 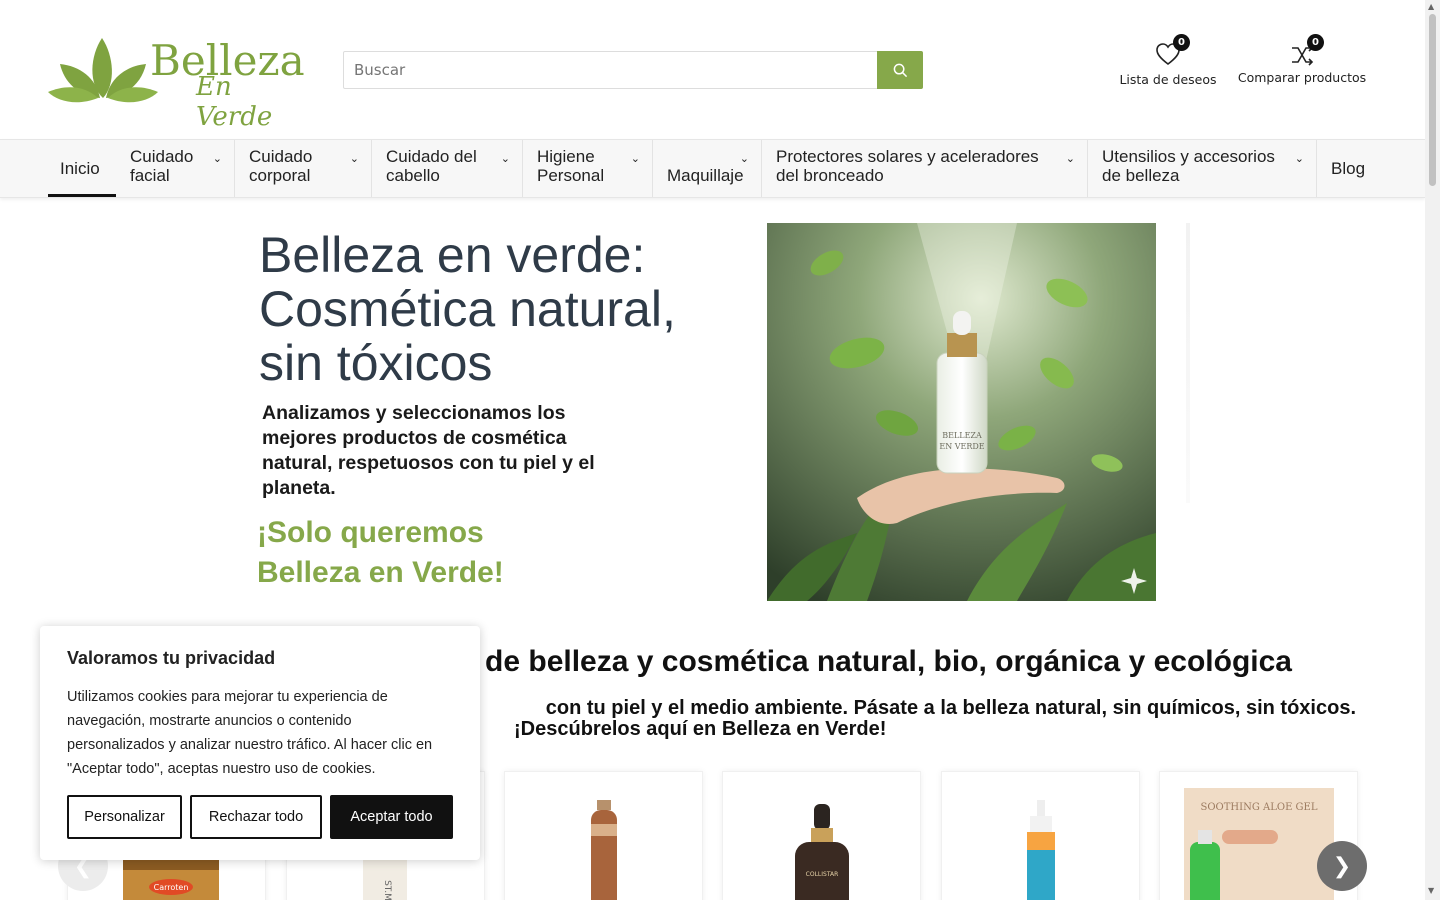 I want to click on nav-item-maquillaje: Maquillaje ⌄, so click(x=707, y=168).